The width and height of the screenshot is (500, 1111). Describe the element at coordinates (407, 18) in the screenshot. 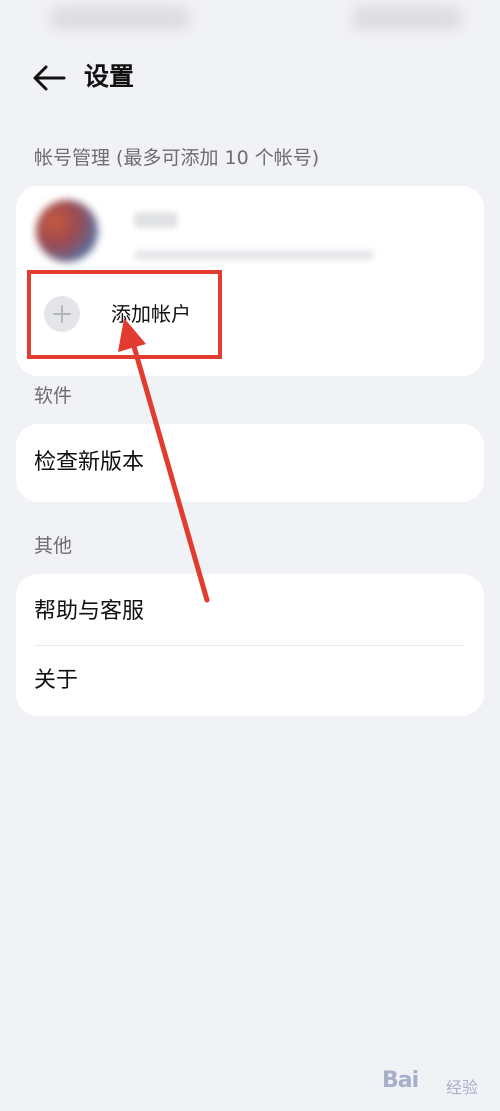

I see `status-bar-right-blurred` at that location.